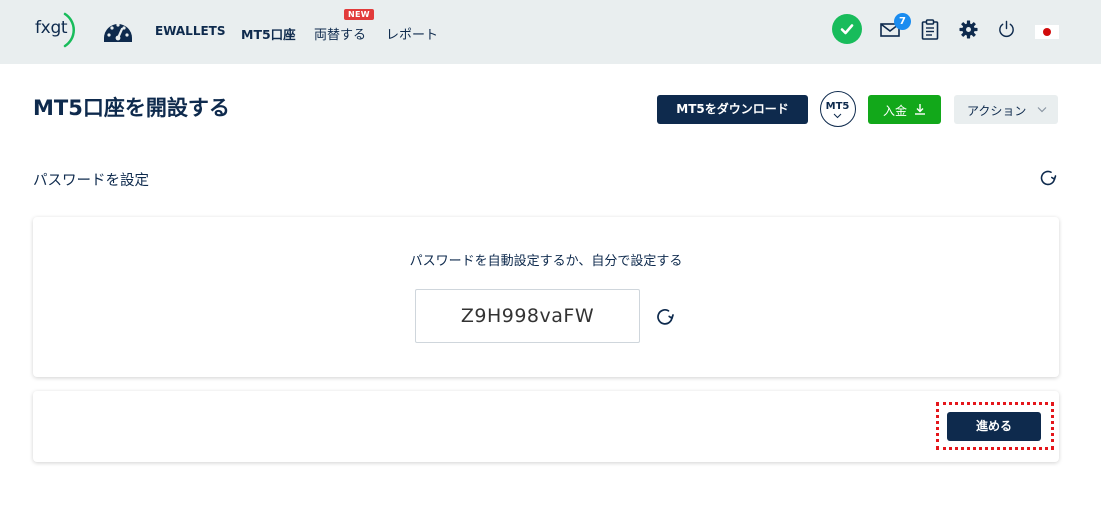 This screenshot has width=1101, height=509. What do you see at coordinates (51, 28) in the screenshot?
I see `logo-text: fxgt` at bounding box center [51, 28].